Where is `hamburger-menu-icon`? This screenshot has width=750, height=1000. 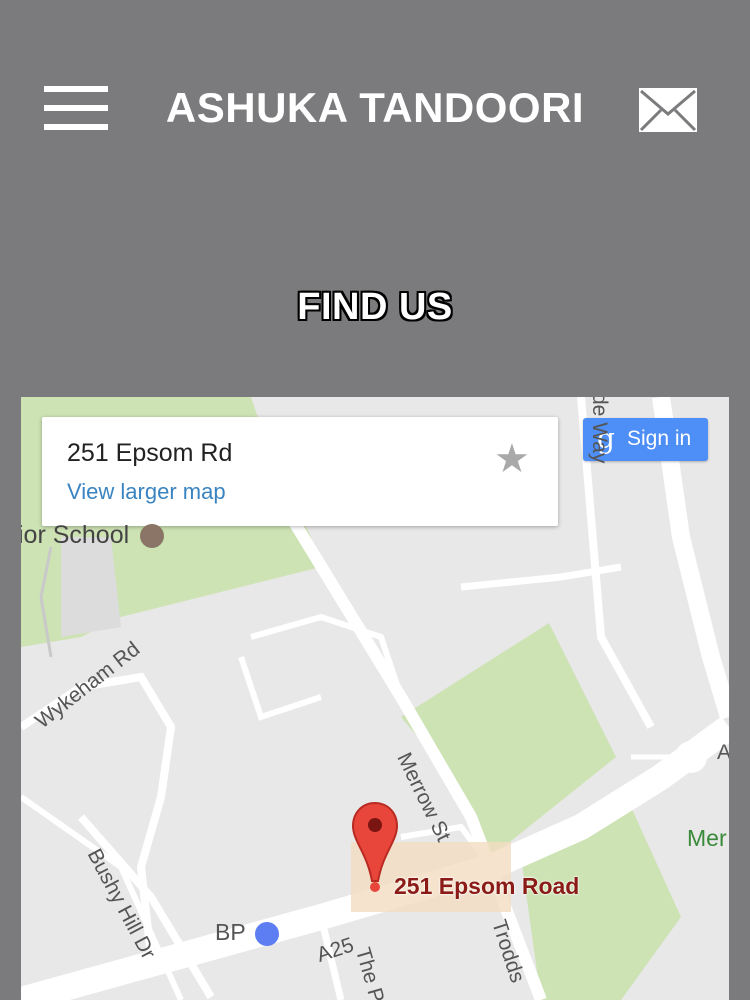
hamburger-menu-icon is located at coordinates (77, 109).